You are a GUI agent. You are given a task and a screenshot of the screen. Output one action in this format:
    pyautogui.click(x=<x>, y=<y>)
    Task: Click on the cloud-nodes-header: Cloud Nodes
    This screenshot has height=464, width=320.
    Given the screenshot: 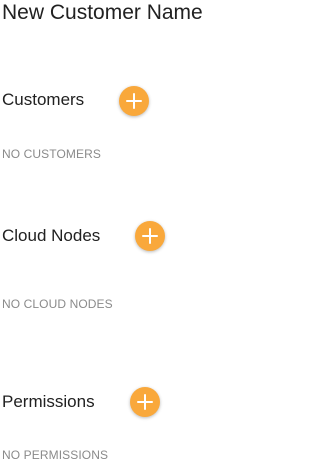 What is the action you would take?
    pyautogui.click(x=51, y=235)
    